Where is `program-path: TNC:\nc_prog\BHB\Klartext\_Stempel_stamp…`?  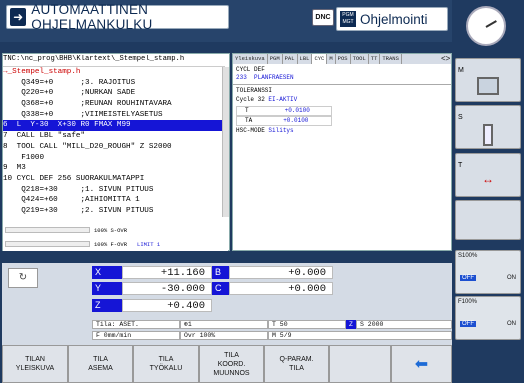 program-path: TNC:\nc_prog\BHB\Klartext\_Stempel_stamp… is located at coordinates (114, 61).